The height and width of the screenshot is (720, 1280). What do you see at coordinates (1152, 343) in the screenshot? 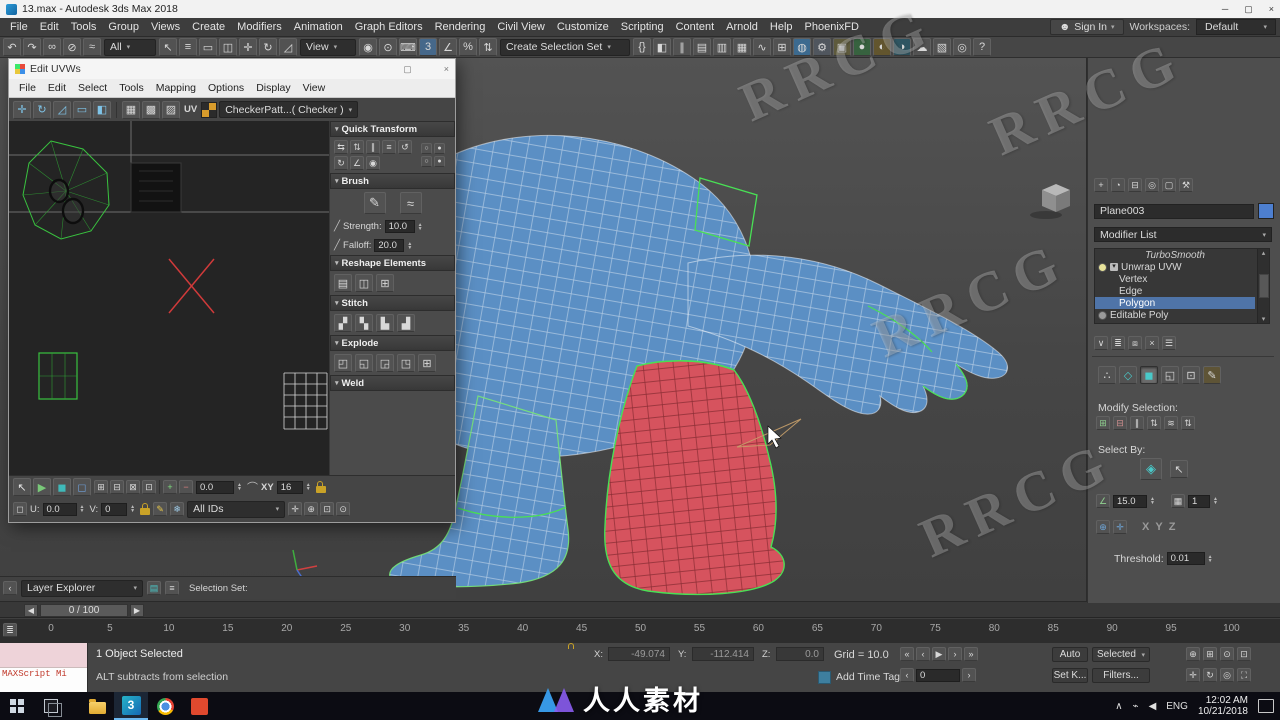
I see `remove-modifier-icon: ×` at bounding box center [1152, 343].